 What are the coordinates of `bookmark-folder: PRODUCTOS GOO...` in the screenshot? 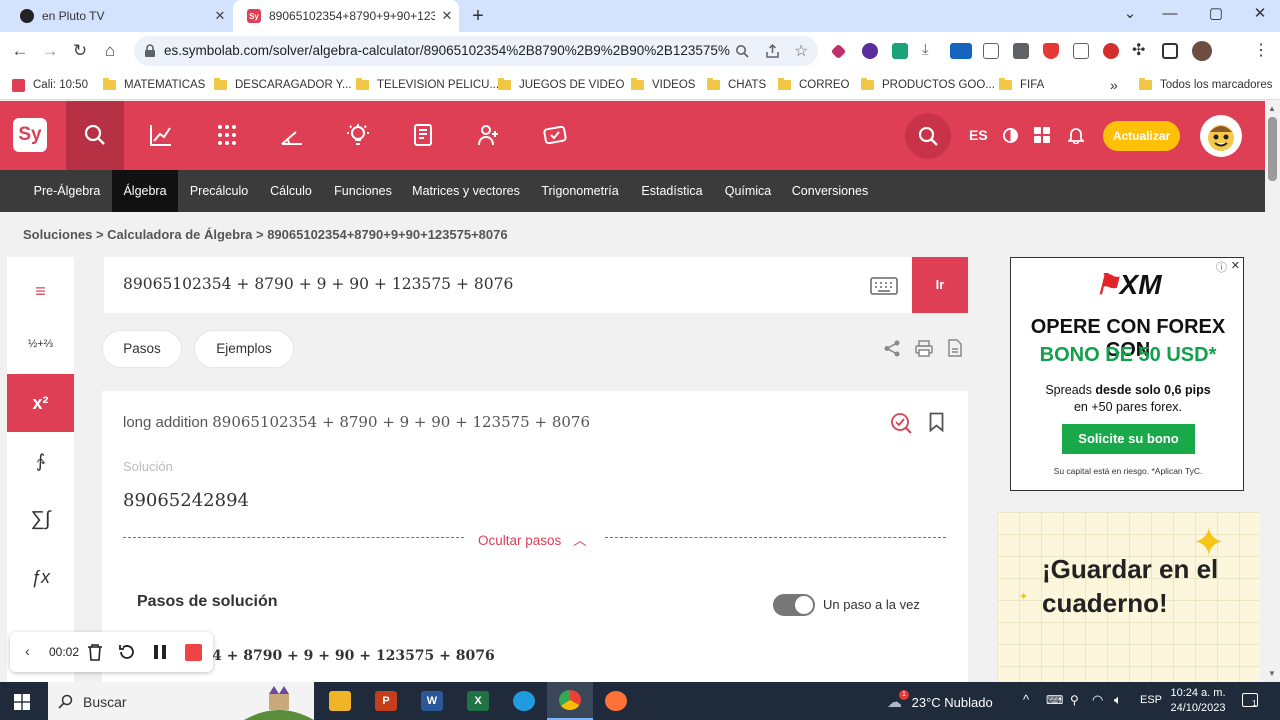 It's located at (928, 85).